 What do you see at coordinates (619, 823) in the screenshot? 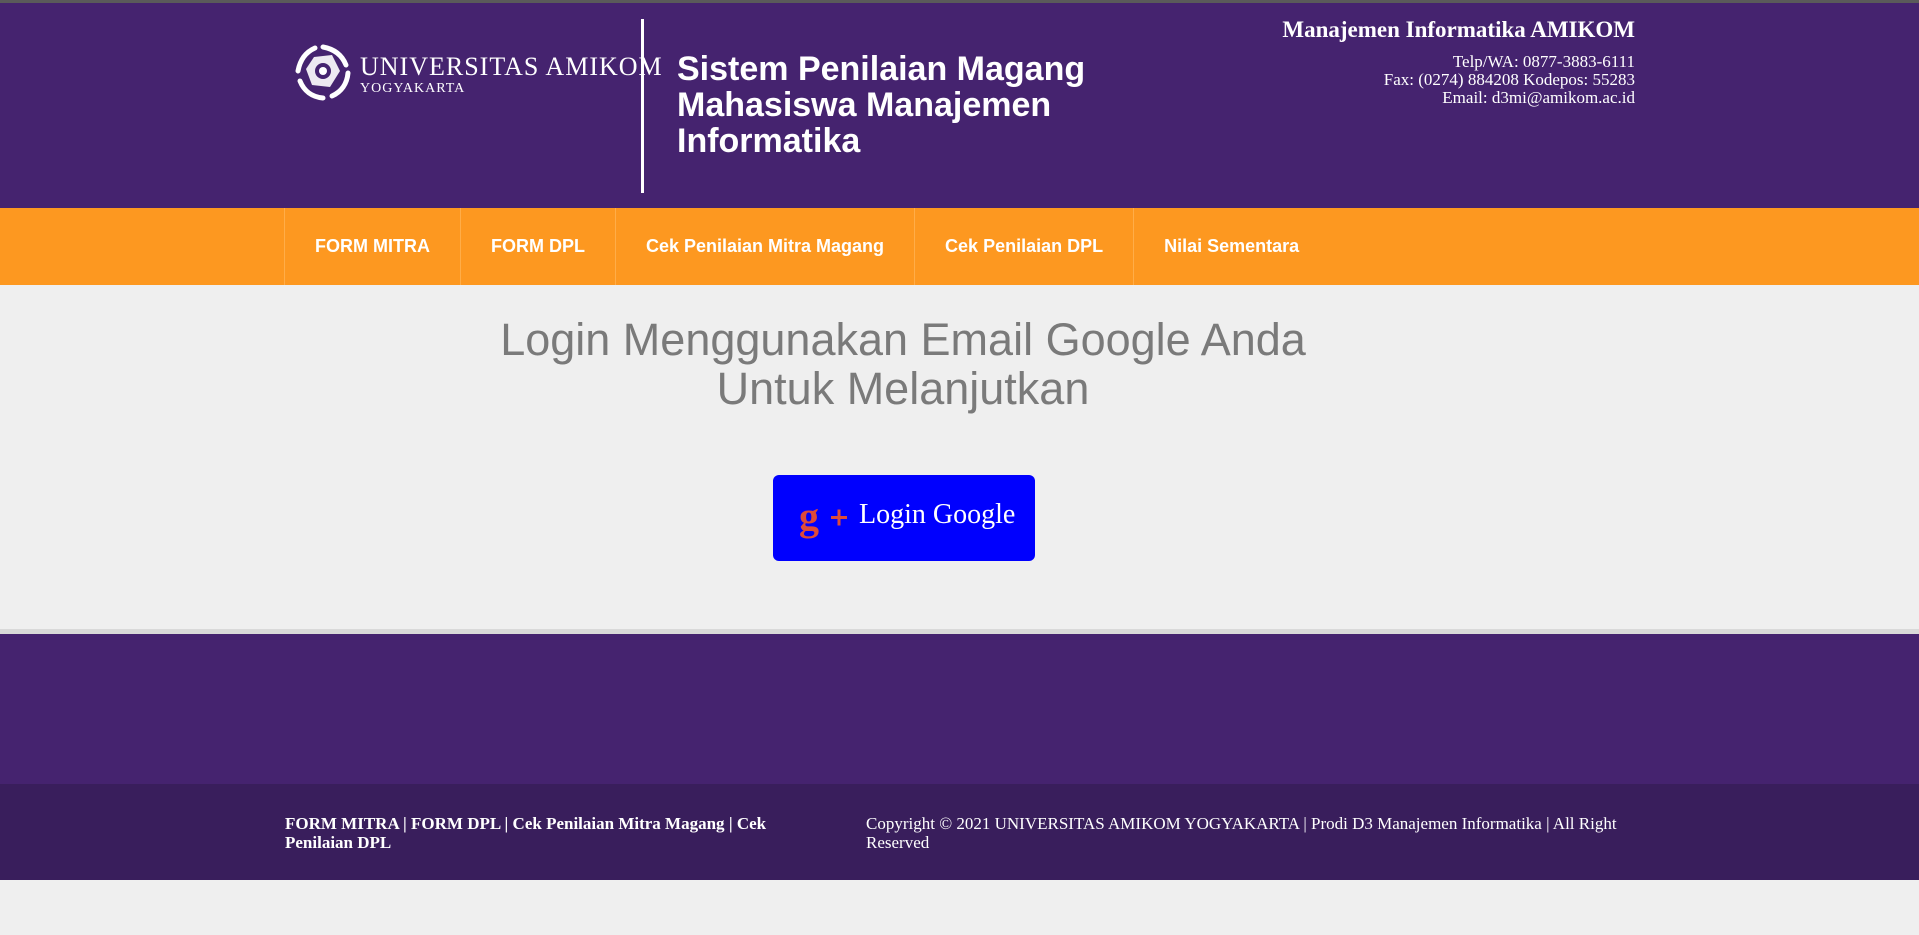
I see `footer-link-cek-penilaian-mitra: Cek Penilaian Mitra Magang` at bounding box center [619, 823].